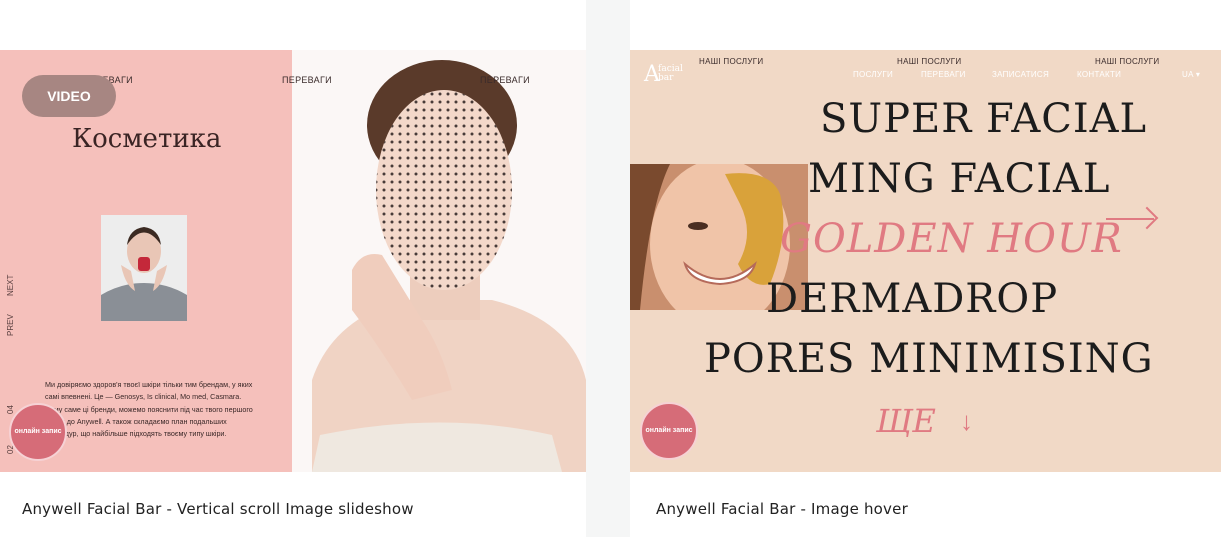  Describe the element at coordinates (1198, 74) in the screenshot. I see `chevron-down-icon: ▾` at that location.